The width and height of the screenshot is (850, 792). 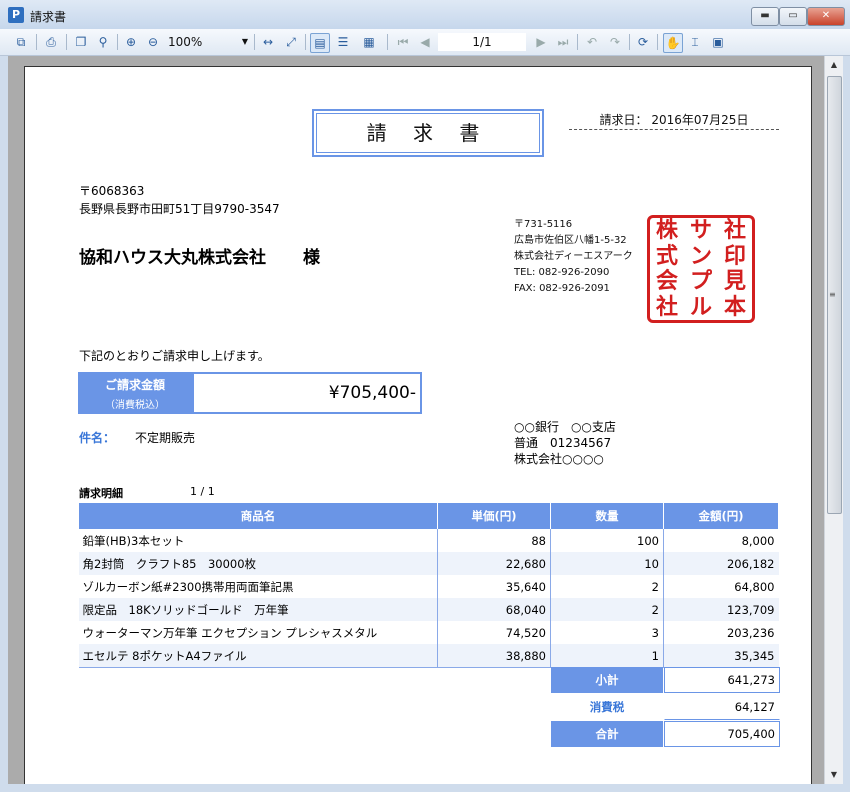 I want to click on cell-unit-price: 88, so click(x=494, y=540).